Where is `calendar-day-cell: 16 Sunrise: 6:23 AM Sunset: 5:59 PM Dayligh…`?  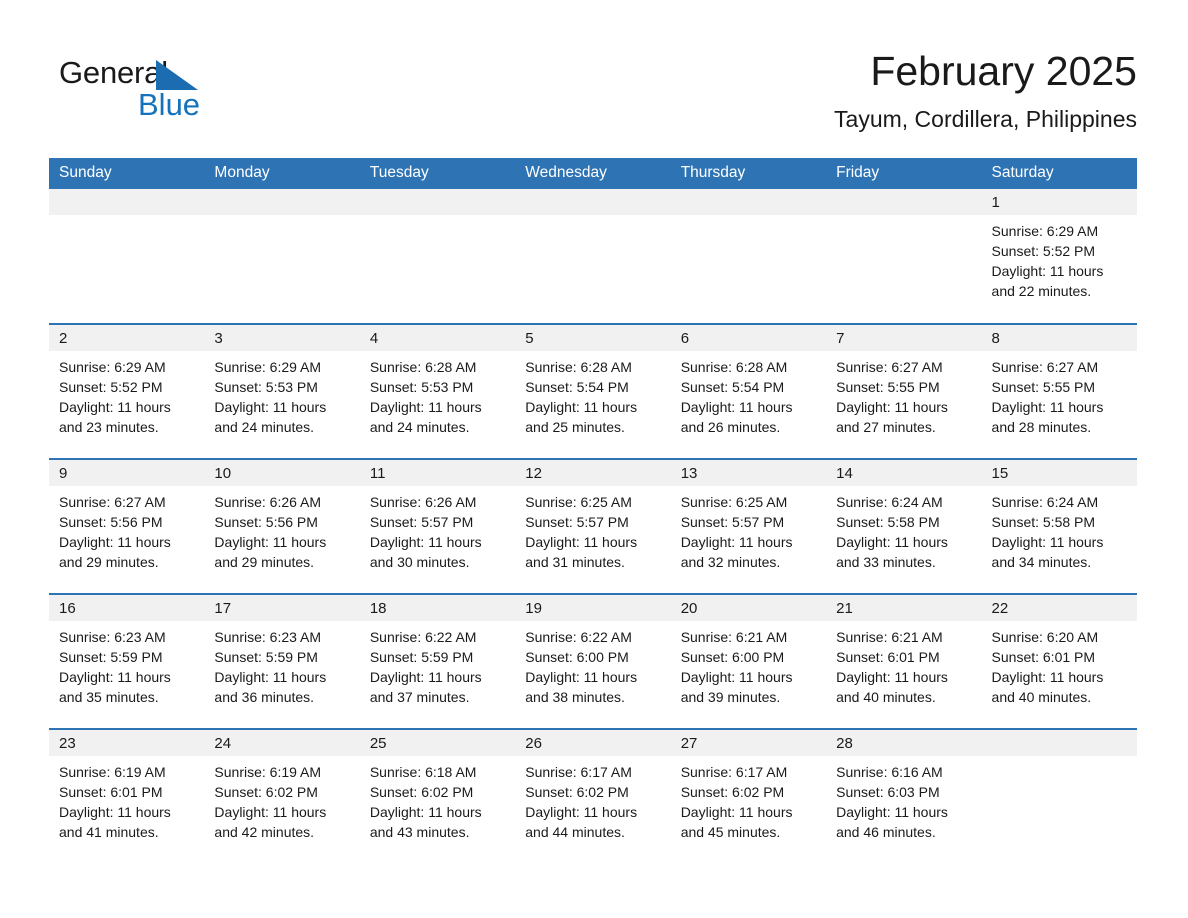 calendar-day-cell: 16 Sunrise: 6:23 AM Sunset: 5:59 PM Dayligh… is located at coordinates (127, 661).